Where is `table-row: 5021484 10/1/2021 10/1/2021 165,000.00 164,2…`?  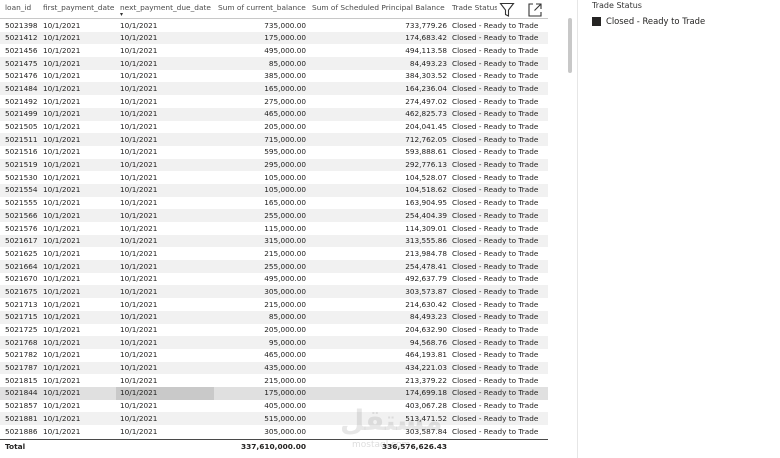
table-row: 5021484 10/1/2021 10/1/2021 165,000.00 164,2… is located at coordinates (274, 89).